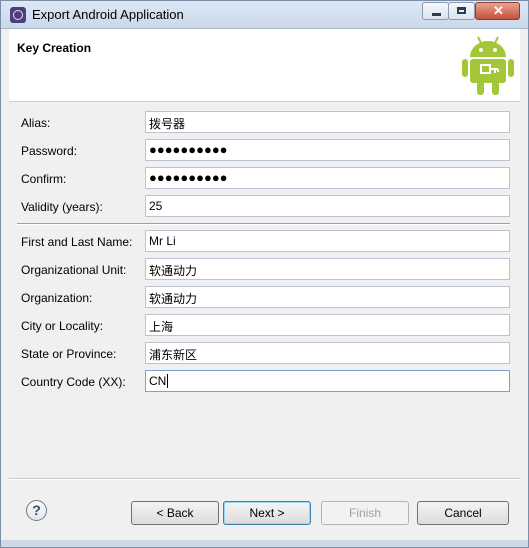 This screenshot has width=529, height=548. What do you see at coordinates (44, 179) in the screenshot?
I see `confirm-label: Confirm:` at bounding box center [44, 179].